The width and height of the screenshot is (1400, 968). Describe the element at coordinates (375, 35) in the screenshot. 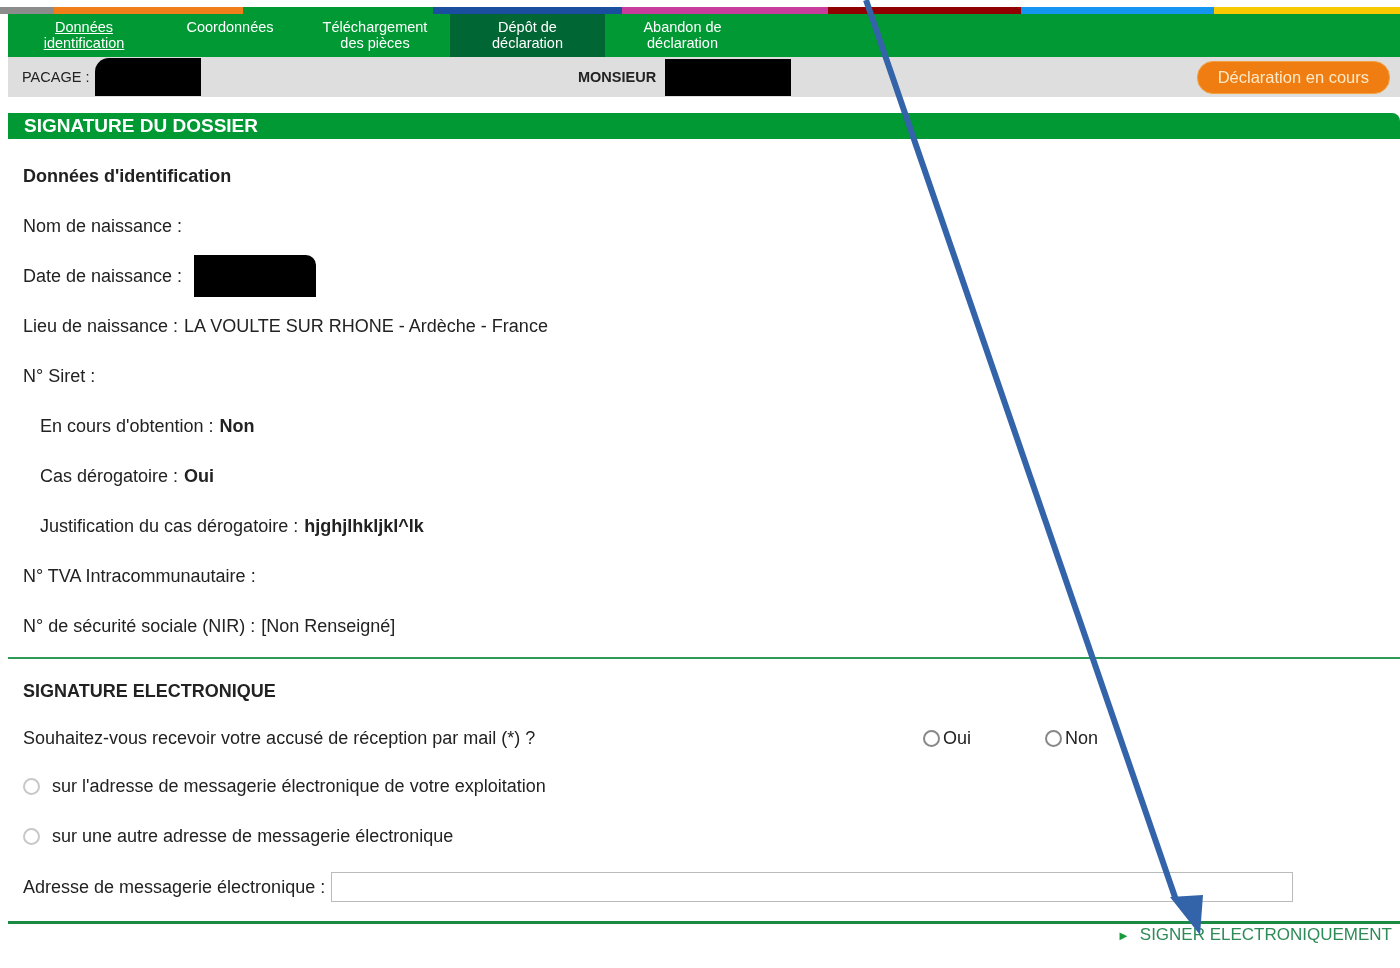

I see `nav-tab: Téléchargement des pièces` at that location.